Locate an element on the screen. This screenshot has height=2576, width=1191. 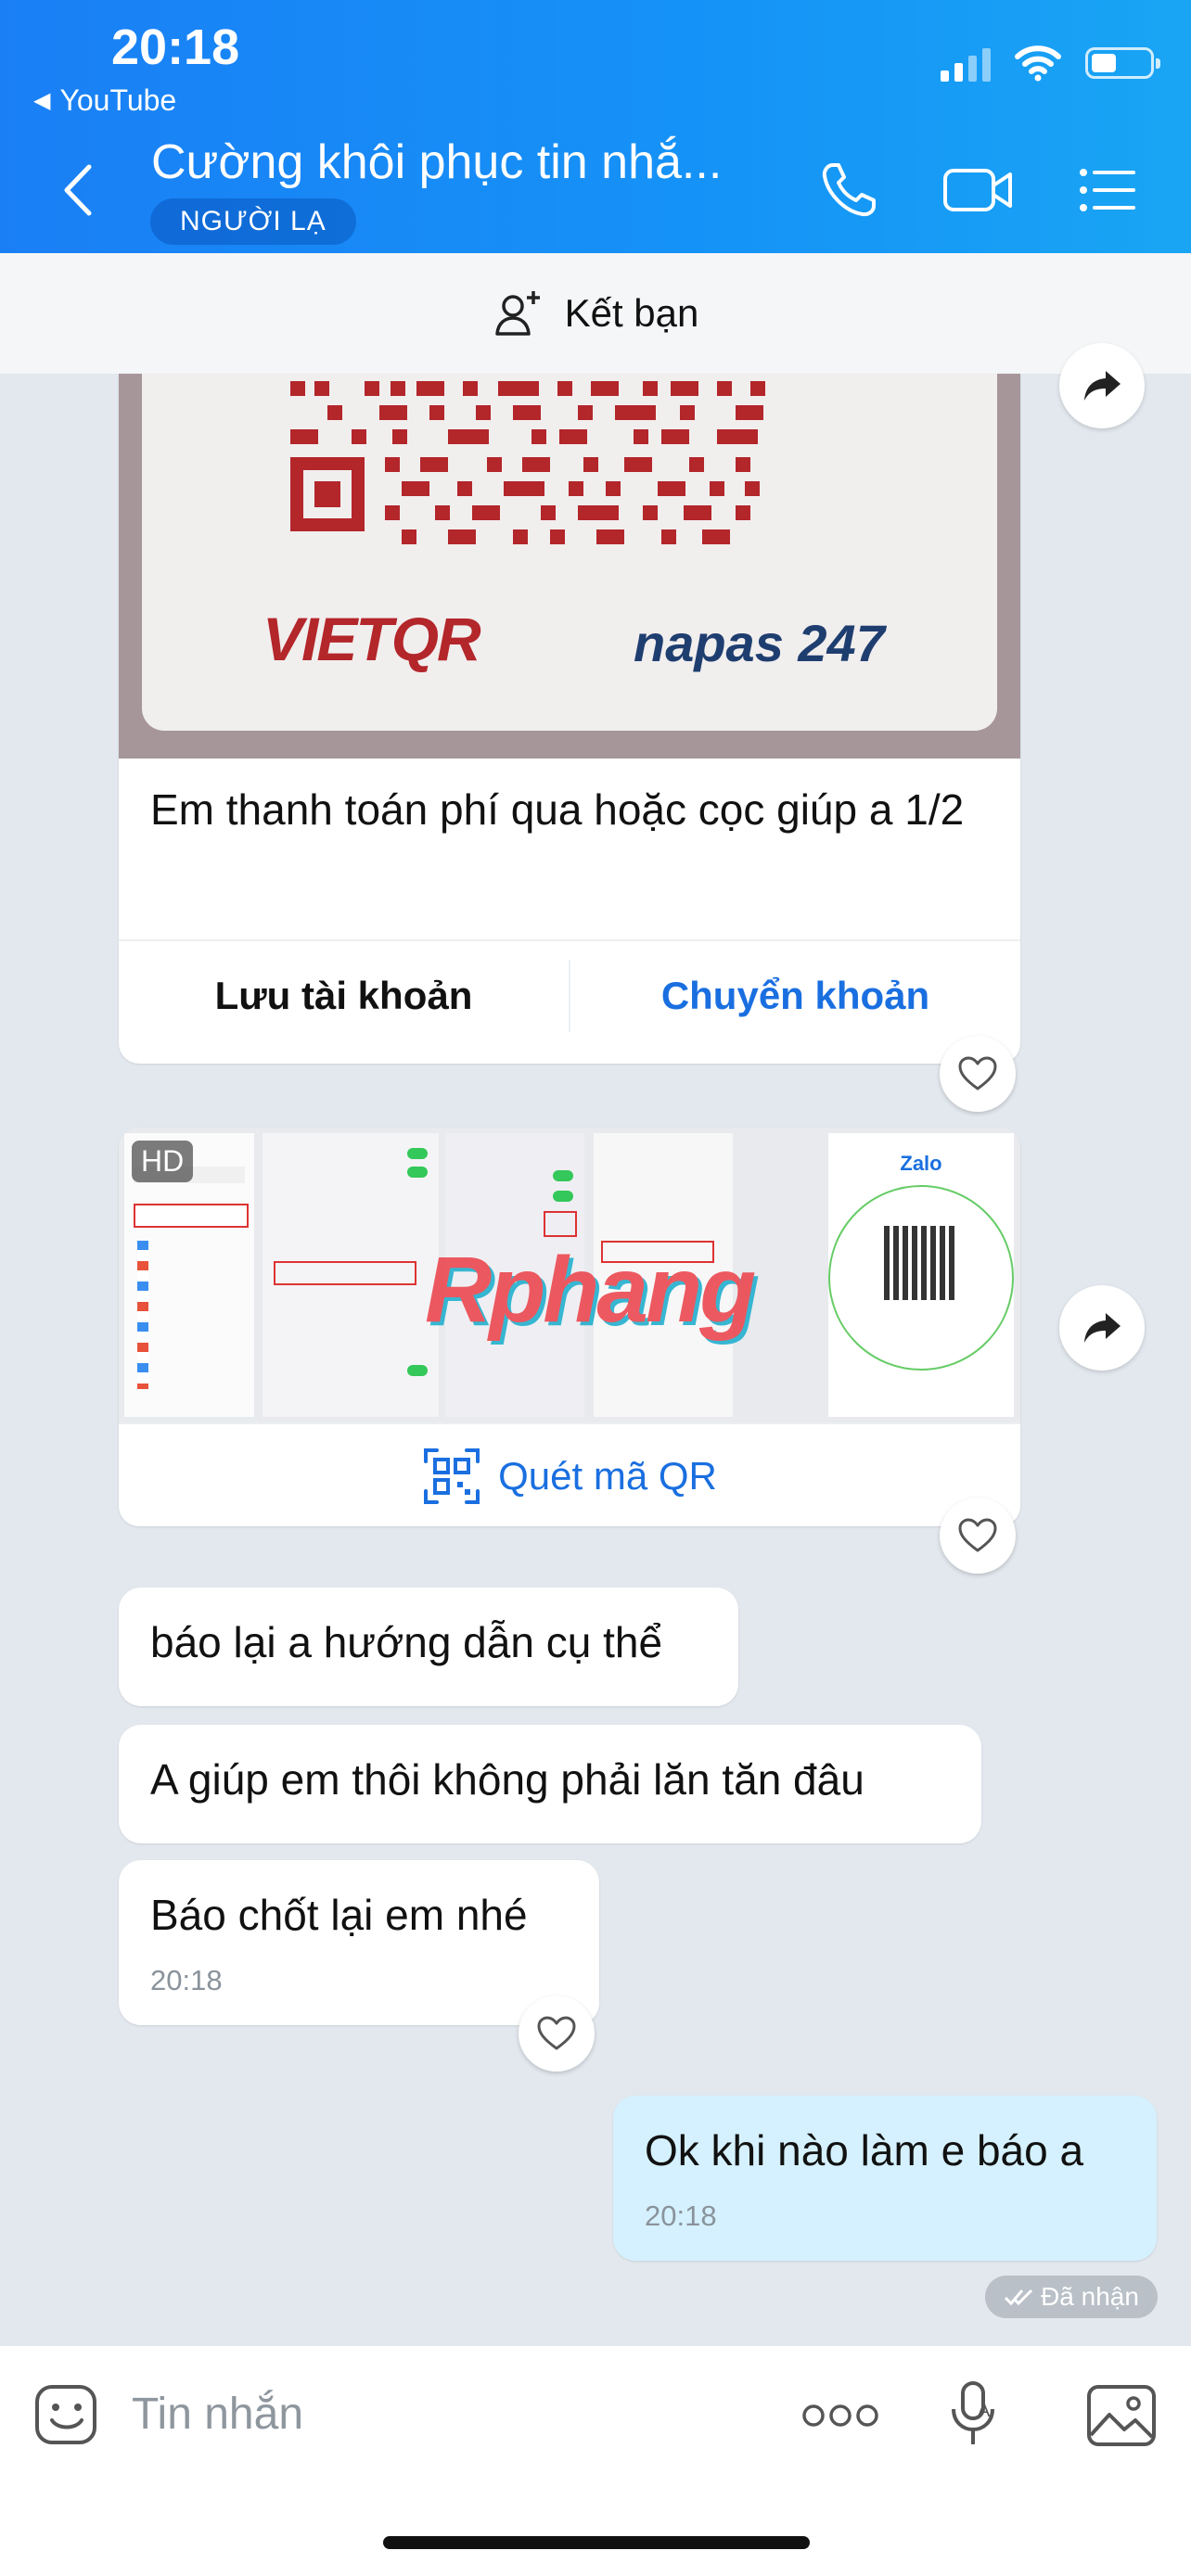
home-indicator is located at coordinates (597, 2542).